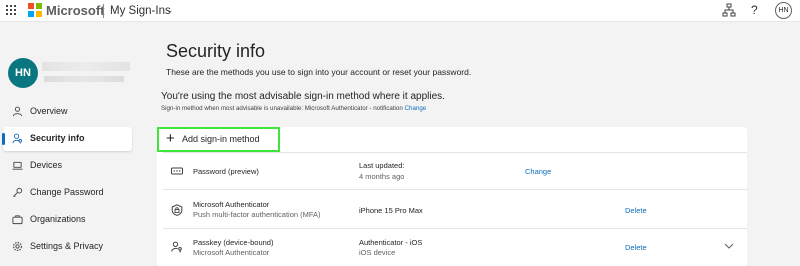 The height and width of the screenshot is (266, 800). I want to click on sidebar-item-organizations: Organizations, so click(67, 220).